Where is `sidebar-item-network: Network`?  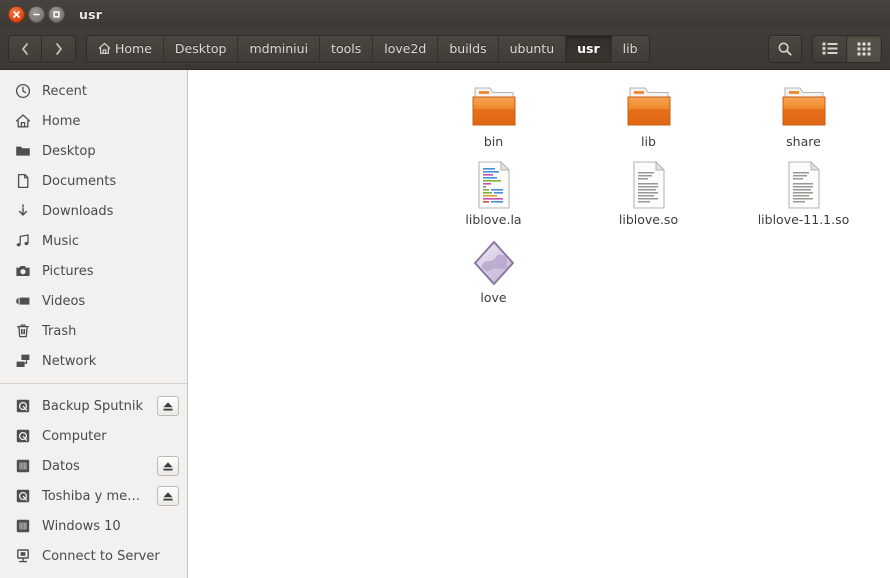 sidebar-item-network: Network is located at coordinates (93, 361).